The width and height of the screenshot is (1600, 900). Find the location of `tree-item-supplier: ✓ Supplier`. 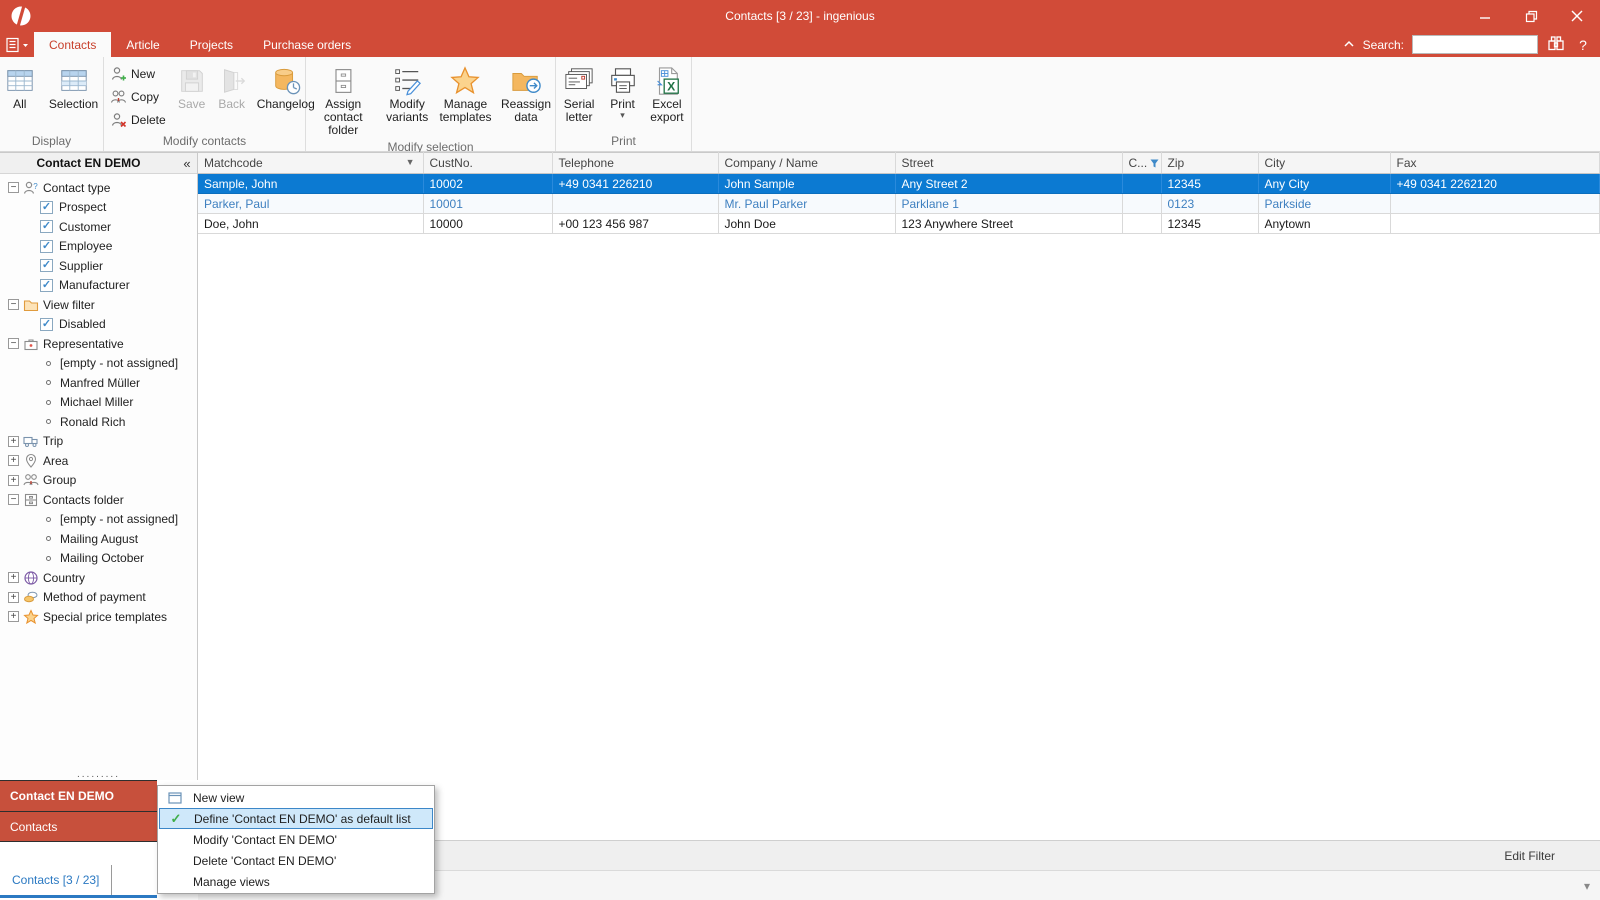

tree-item-supplier: ✓ Supplier is located at coordinates (98, 266).